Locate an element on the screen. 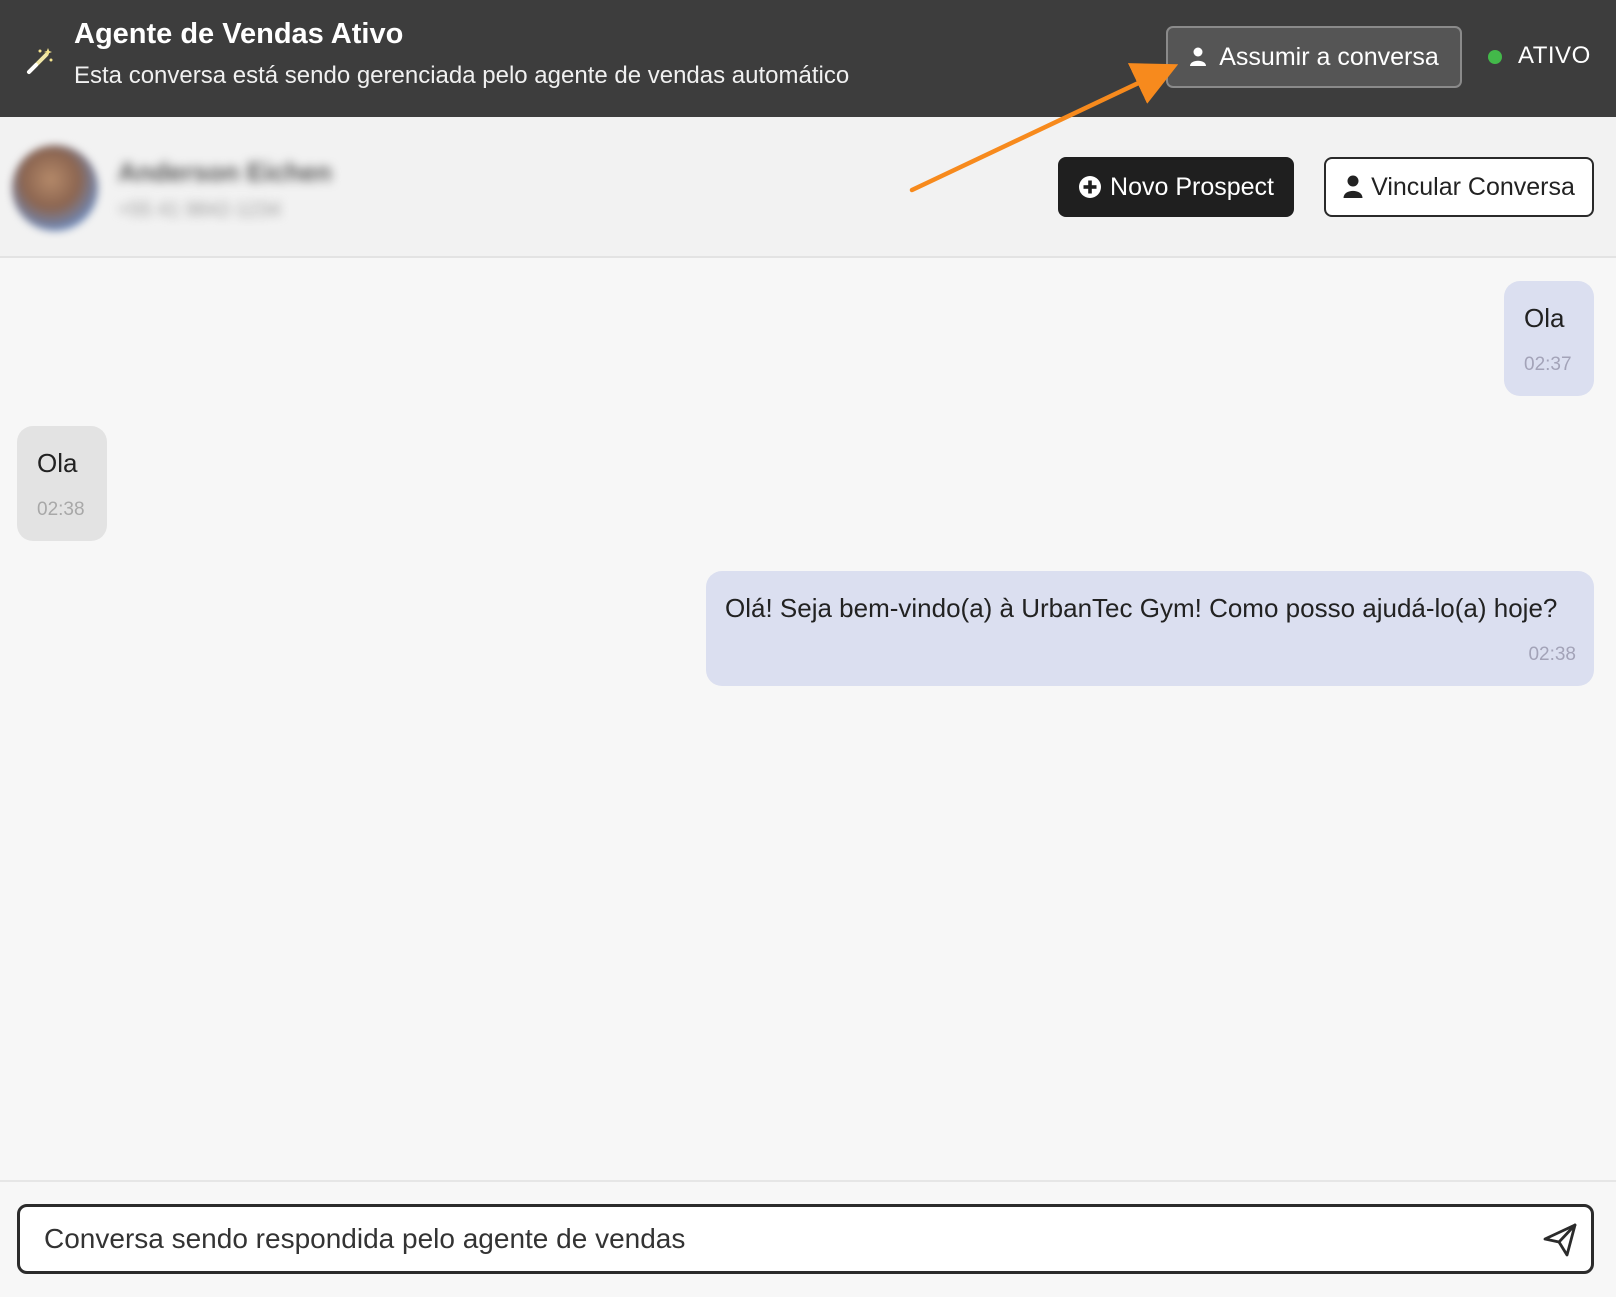  send-button is located at coordinates (1560, 1240).